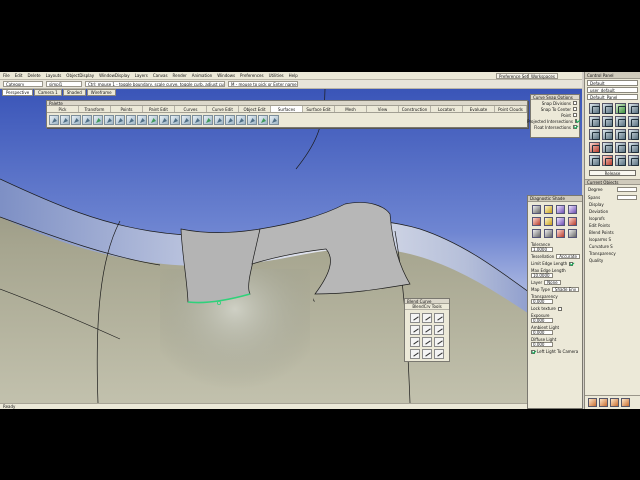 The height and width of the screenshot is (480, 640). What do you see at coordinates (568, 256) in the screenshot?
I see `tessellation-select: Accurate` at bounding box center [568, 256].